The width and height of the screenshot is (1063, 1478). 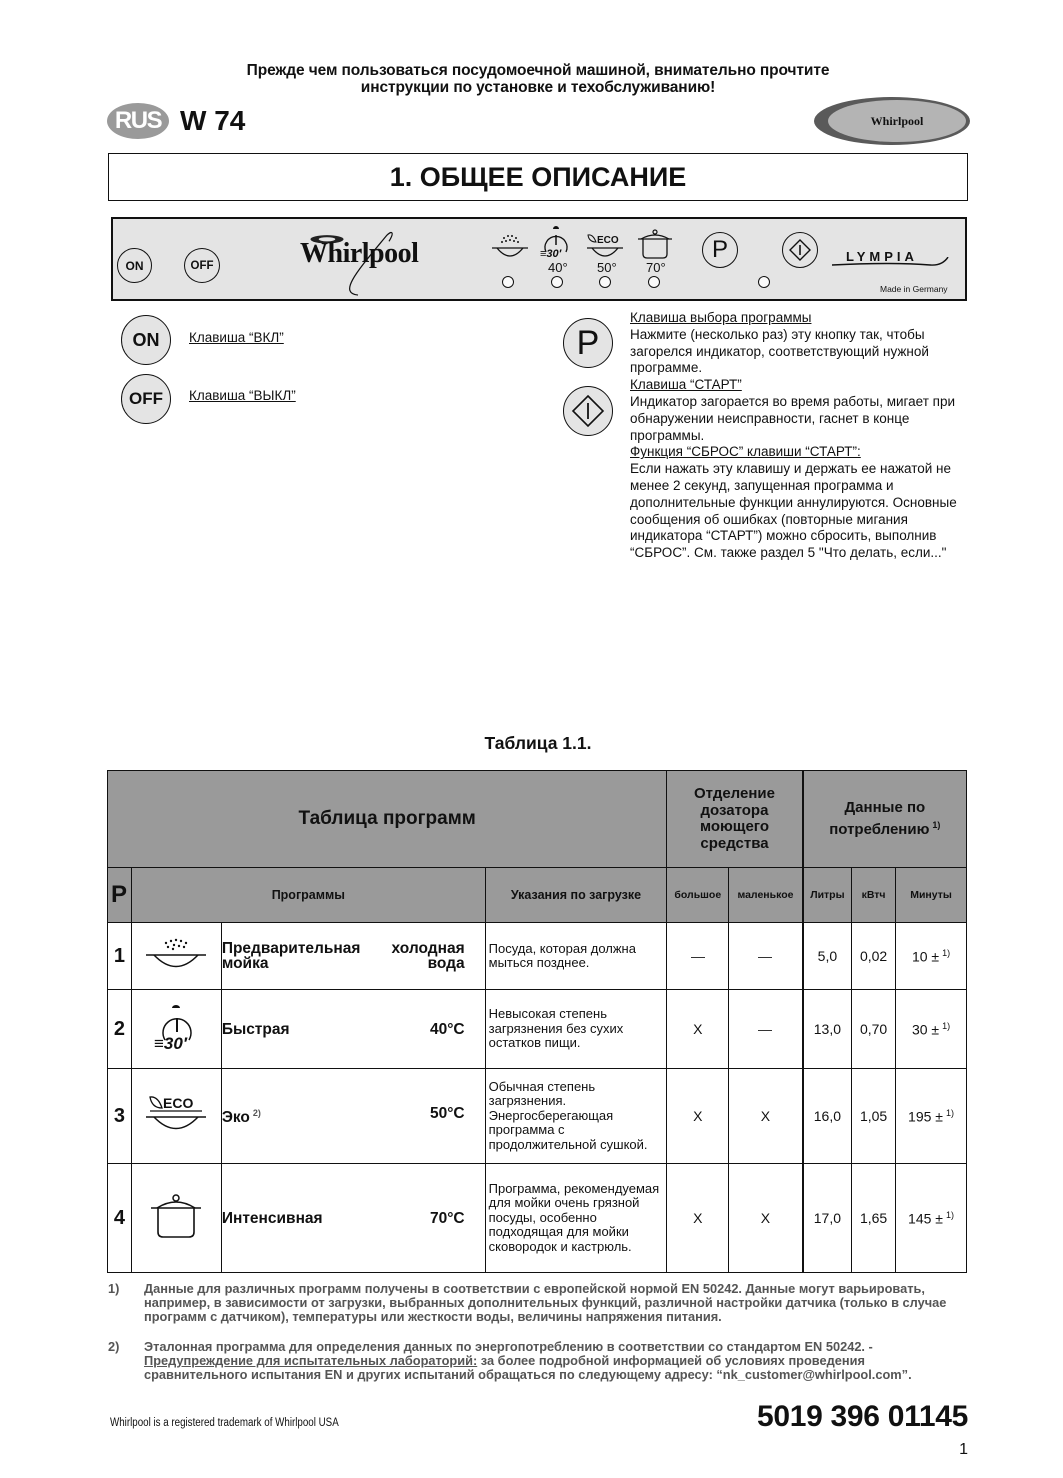 I want to click on temp-50: 50°, so click(x=607, y=267).